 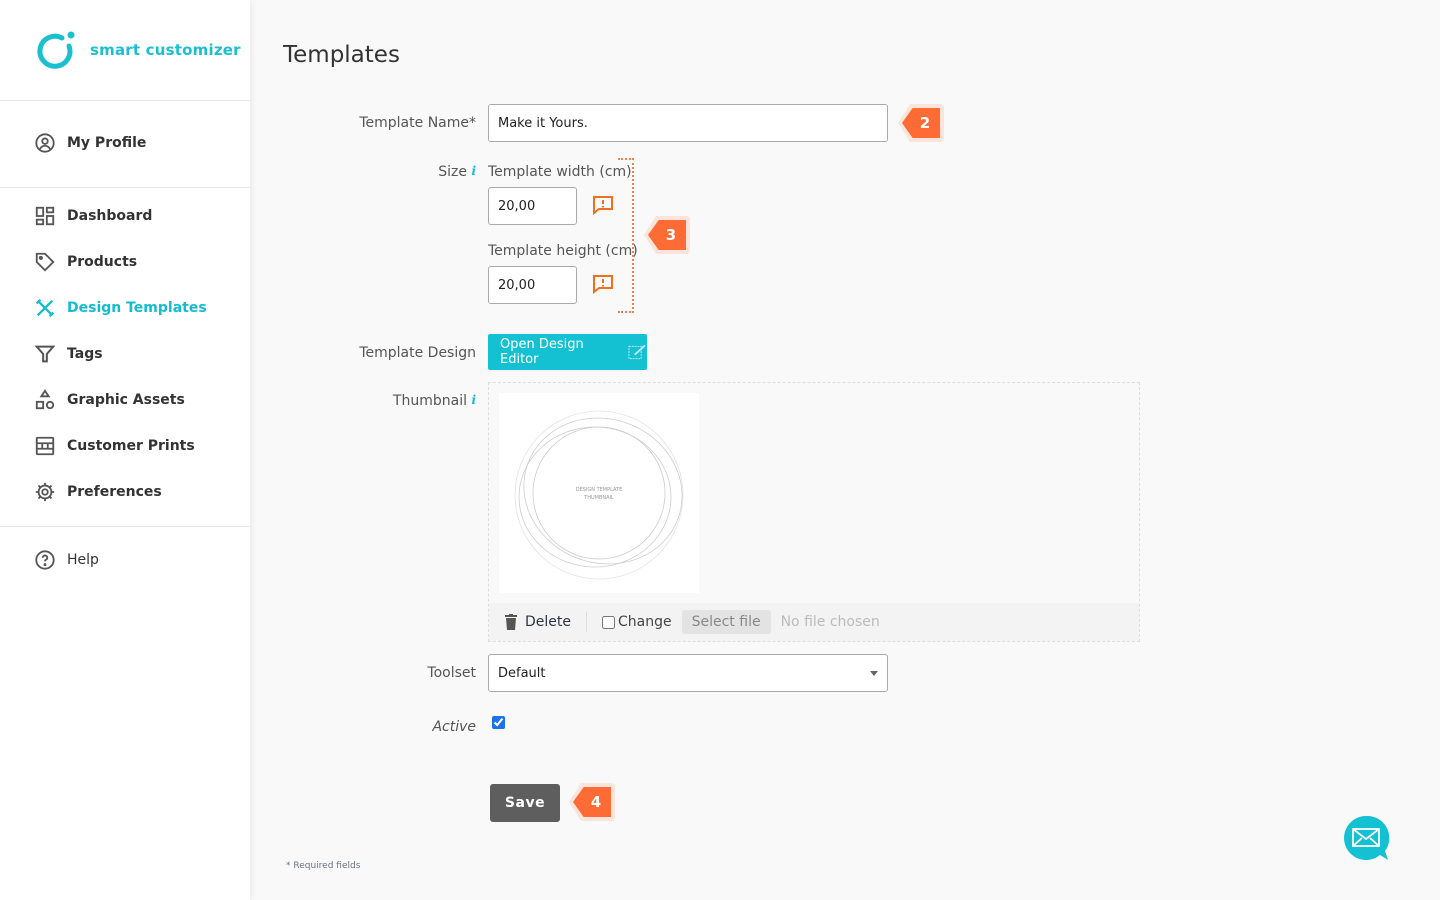 What do you see at coordinates (522, 673) in the screenshot?
I see `toolset-value: Default` at bounding box center [522, 673].